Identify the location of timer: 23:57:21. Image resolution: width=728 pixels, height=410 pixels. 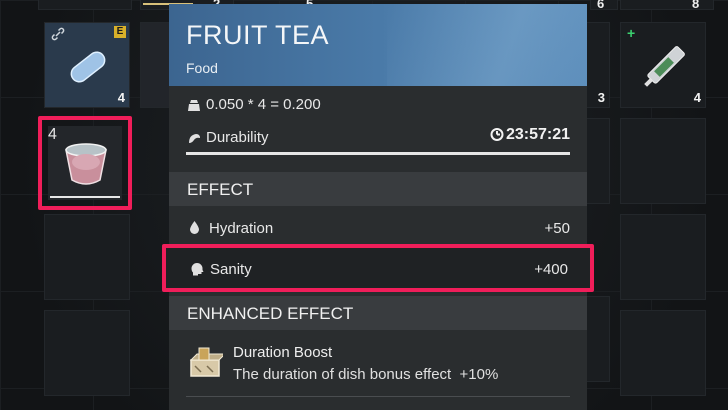
(530, 136).